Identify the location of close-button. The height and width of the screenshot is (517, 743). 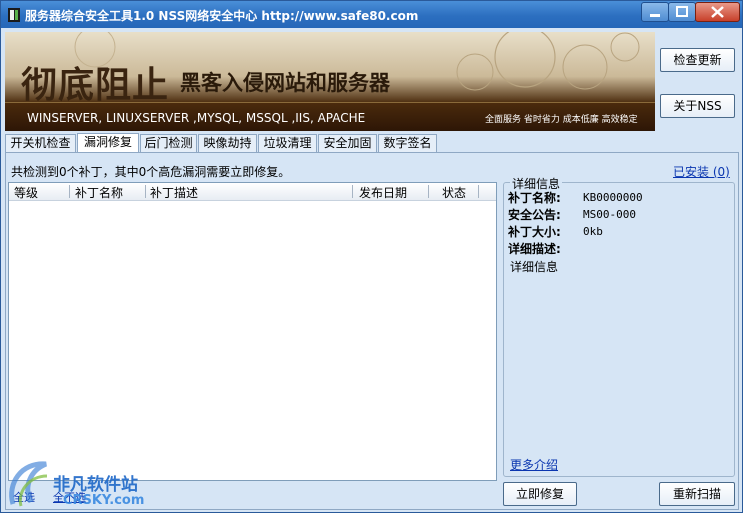
(717, 12).